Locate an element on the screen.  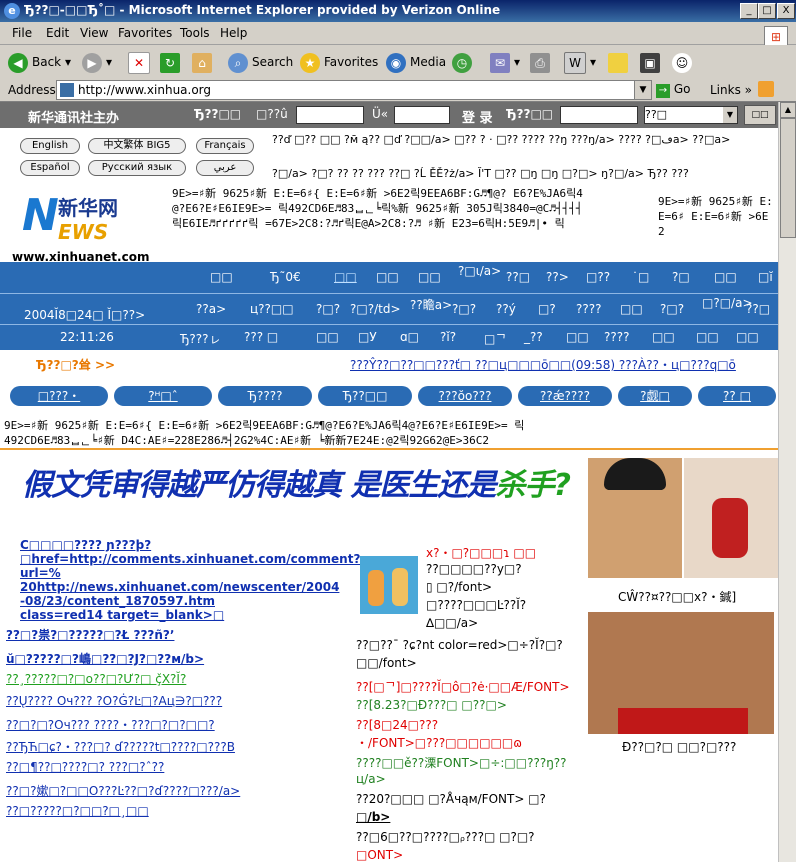
menu-view: View is located at coordinates (94, 33).